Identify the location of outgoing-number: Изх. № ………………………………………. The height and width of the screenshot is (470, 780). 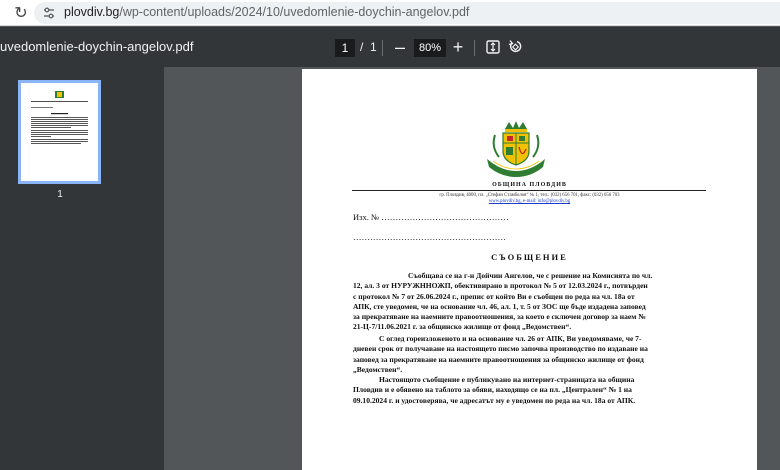
(431, 217).